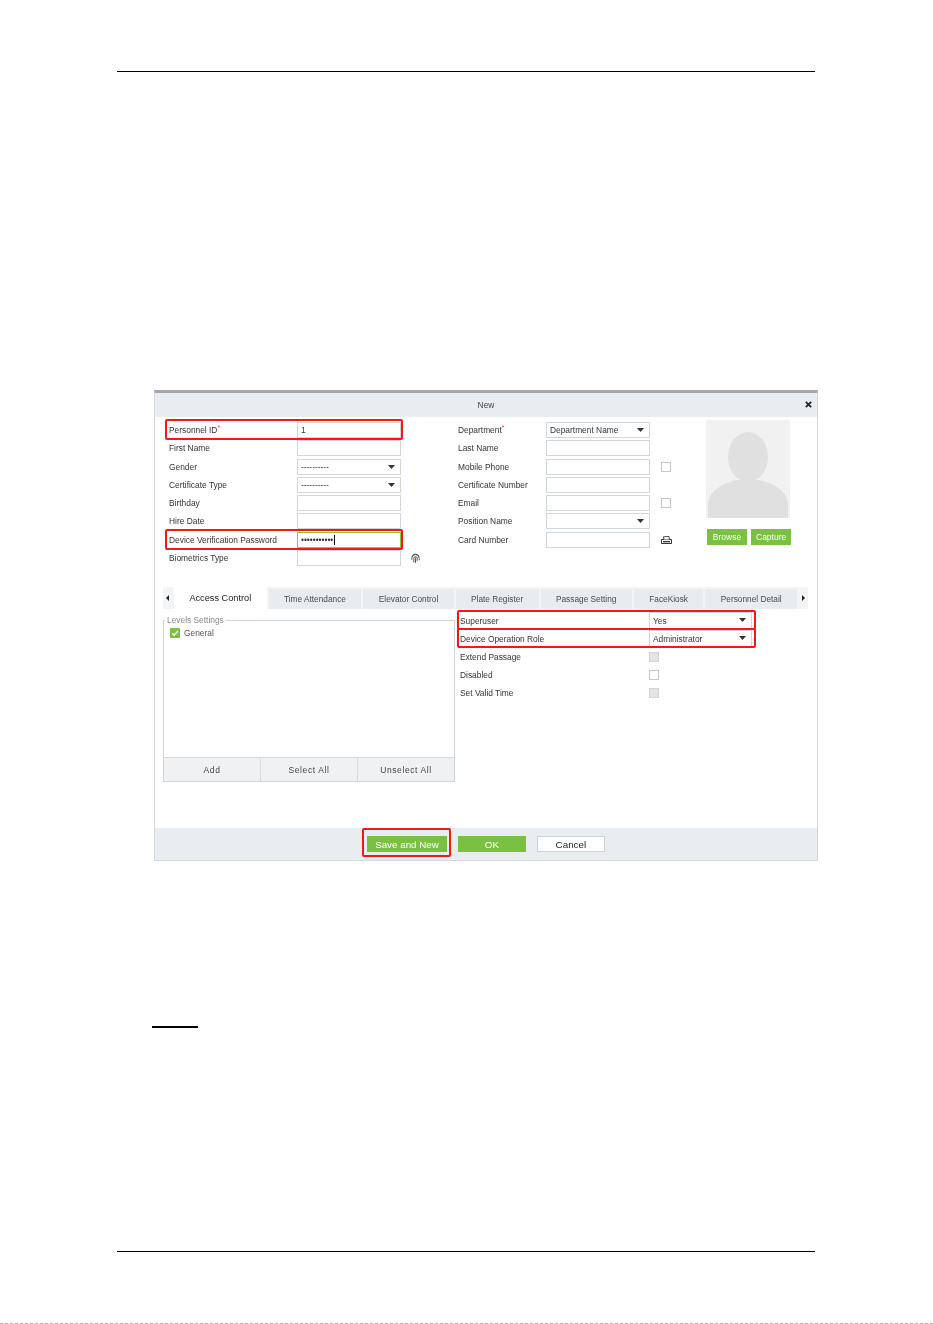  What do you see at coordinates (199, 633) in the screenshot?
I see `level-label: General` at bounding box center [199, 633].